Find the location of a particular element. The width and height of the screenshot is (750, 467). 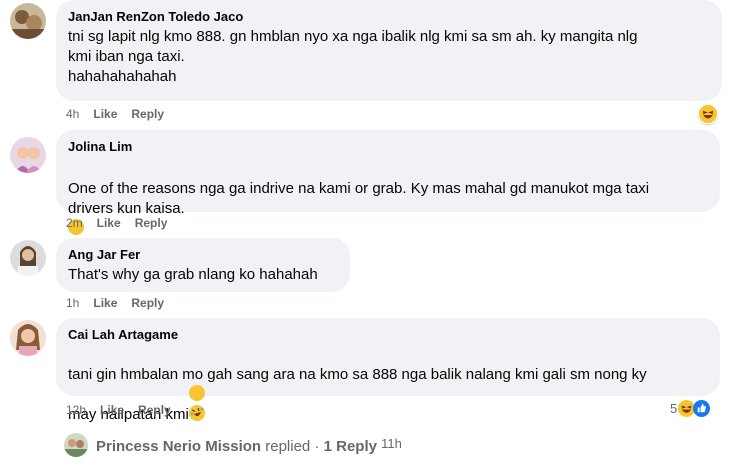

comment-time: 1h is located at coordinates (72, 303).